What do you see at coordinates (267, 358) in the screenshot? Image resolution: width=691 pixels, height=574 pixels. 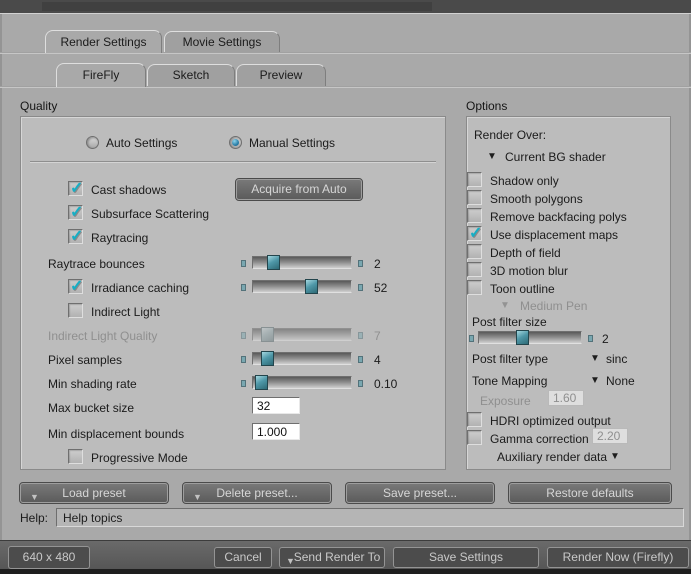 I see `pixel-samples-thumb` at bounding box center [267, 358].